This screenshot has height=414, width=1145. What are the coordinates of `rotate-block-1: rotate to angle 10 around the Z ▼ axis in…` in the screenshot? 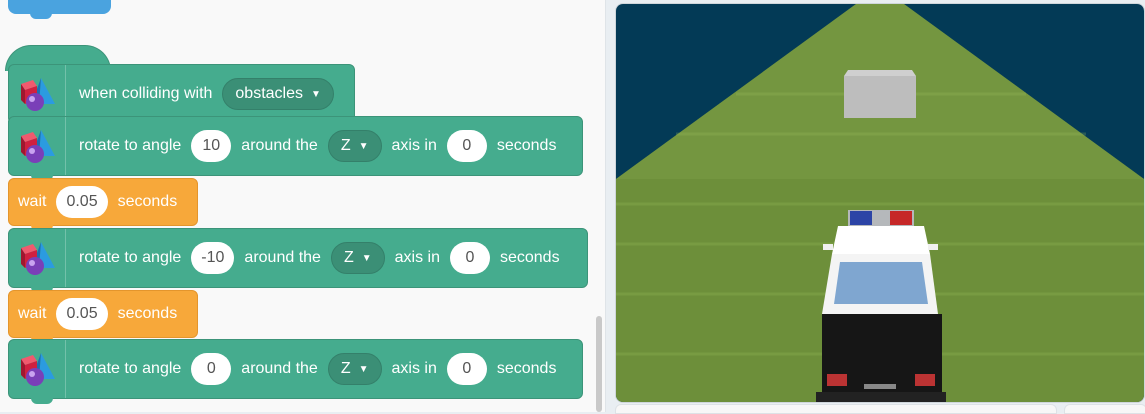 It's located at (295, 148).